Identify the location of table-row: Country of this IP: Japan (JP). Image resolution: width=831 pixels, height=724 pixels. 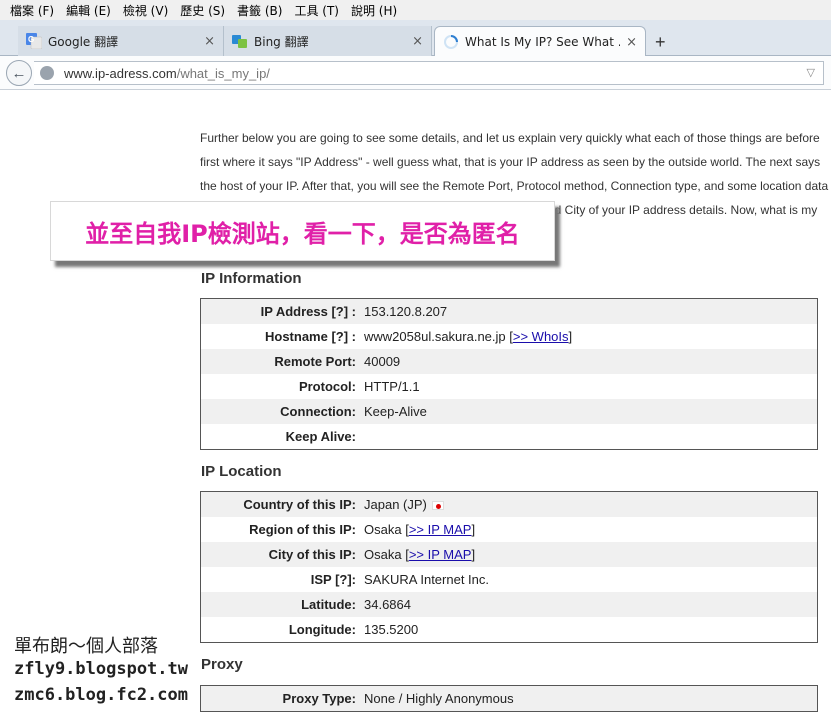
(509, 504).